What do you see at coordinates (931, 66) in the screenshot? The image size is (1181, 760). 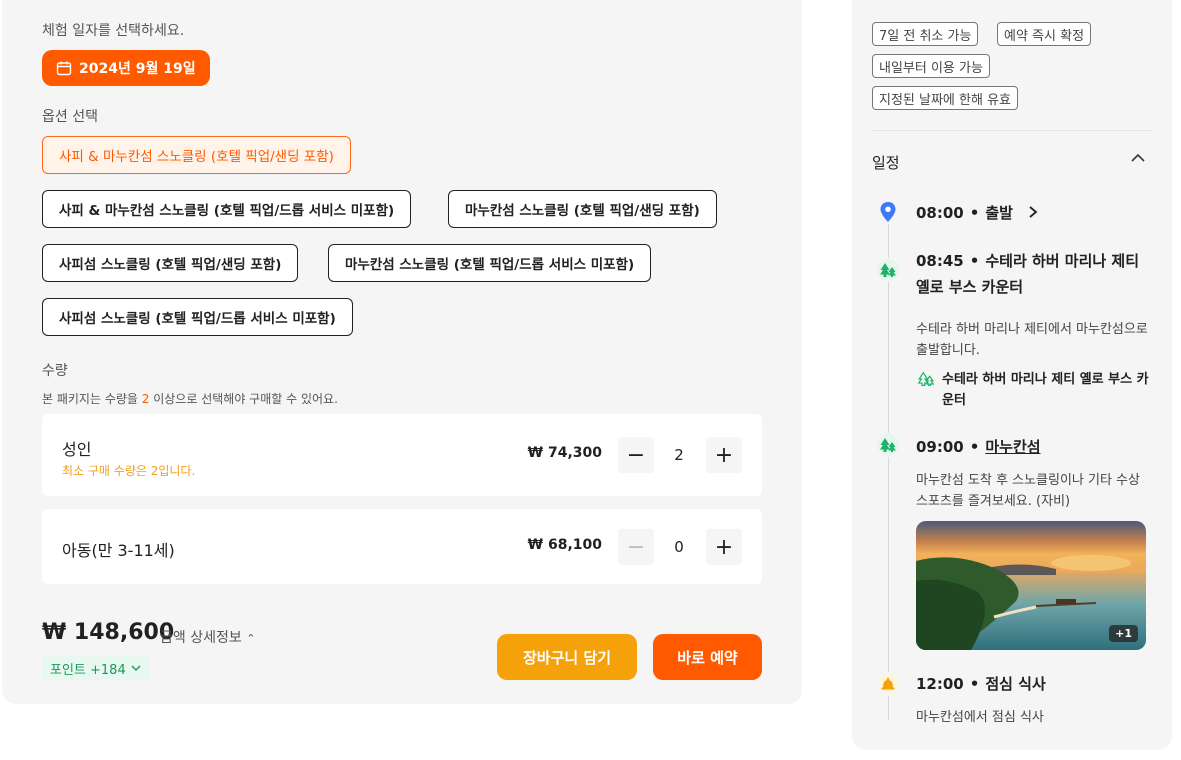 I see `tag-available-tomorrow: 내일부터 이용 가능` at bounding box center [931, 66].